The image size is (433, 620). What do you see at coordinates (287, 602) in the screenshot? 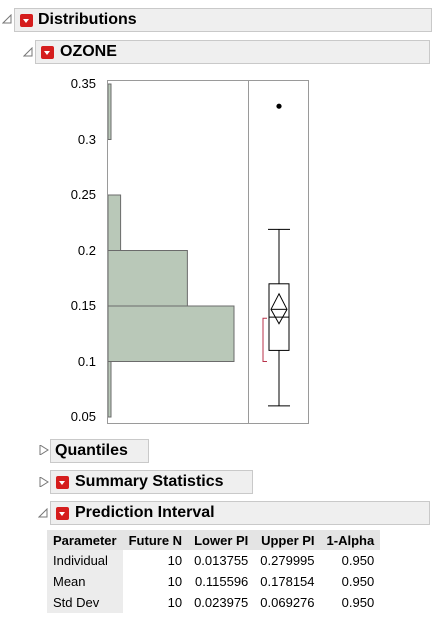
I see `cell-upper-pi: 0.069276` at bounding box center [287, 602].